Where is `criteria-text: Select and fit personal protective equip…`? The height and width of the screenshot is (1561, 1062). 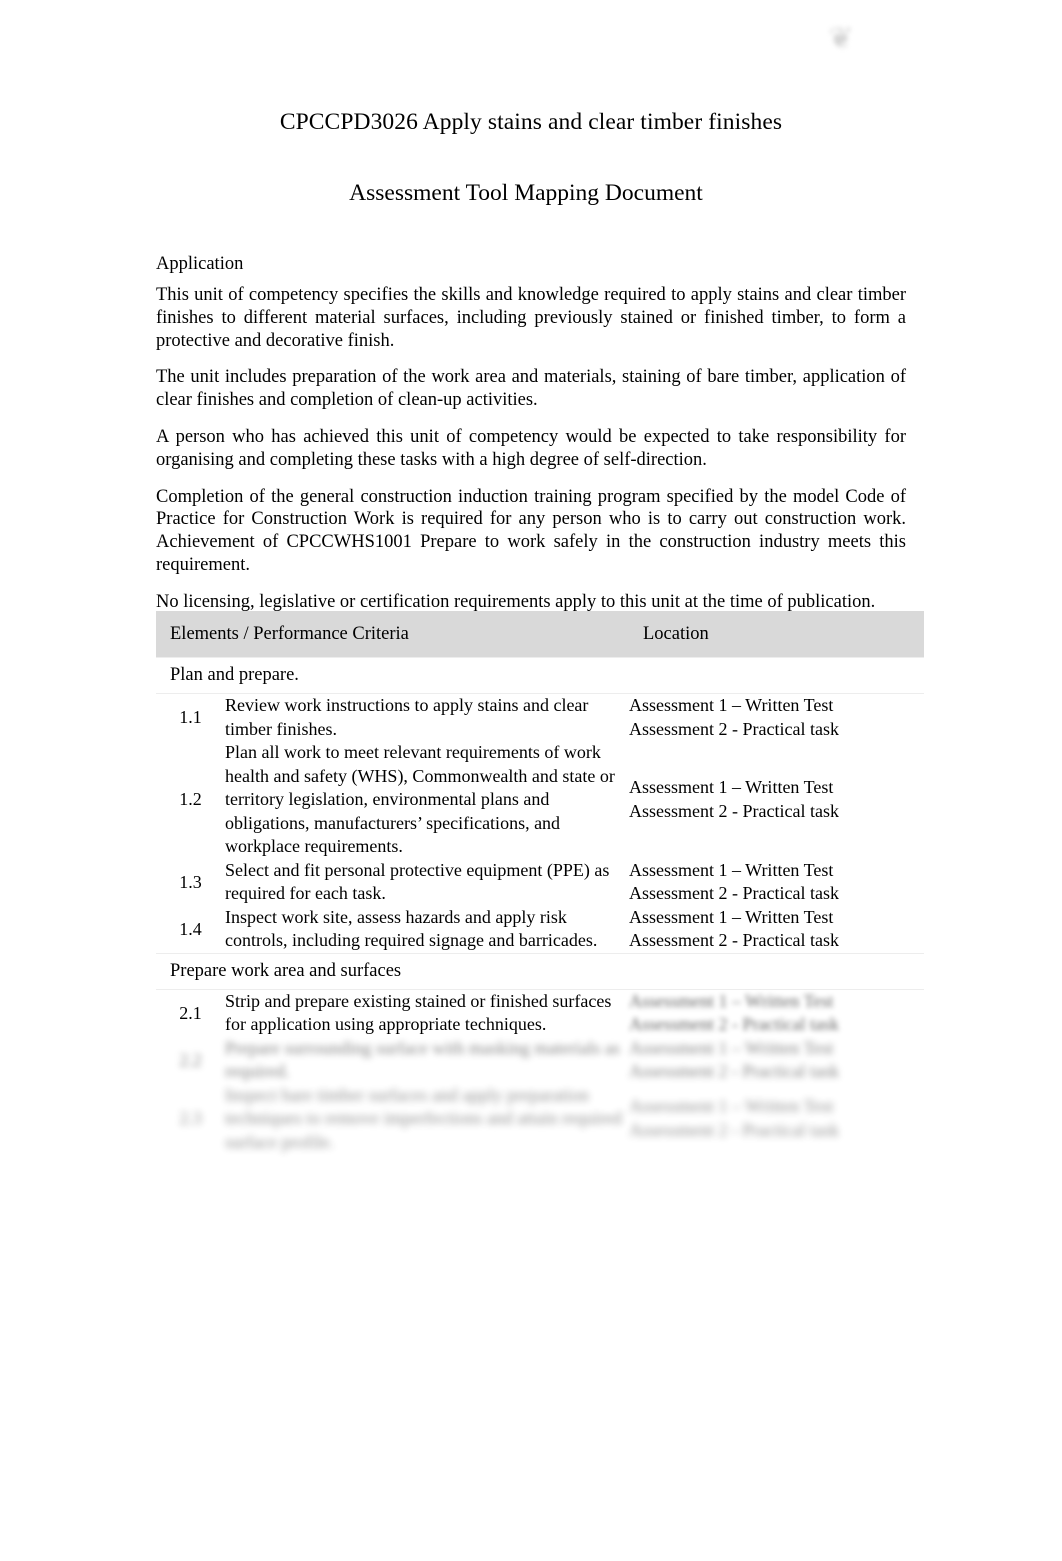 criteria-text: Select and fit personal protective equip… is located at coordinates (417, 881).